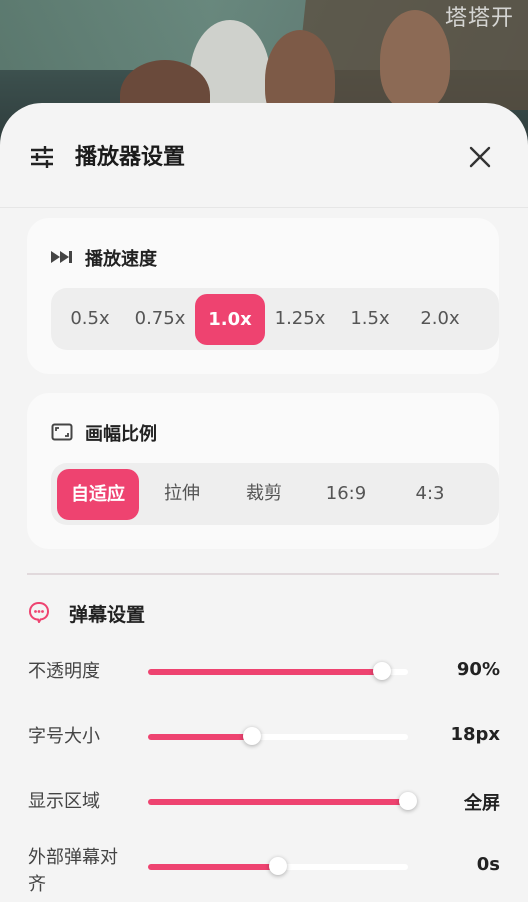  I want to click on aspect-option: 16:9, so click(346, 494).